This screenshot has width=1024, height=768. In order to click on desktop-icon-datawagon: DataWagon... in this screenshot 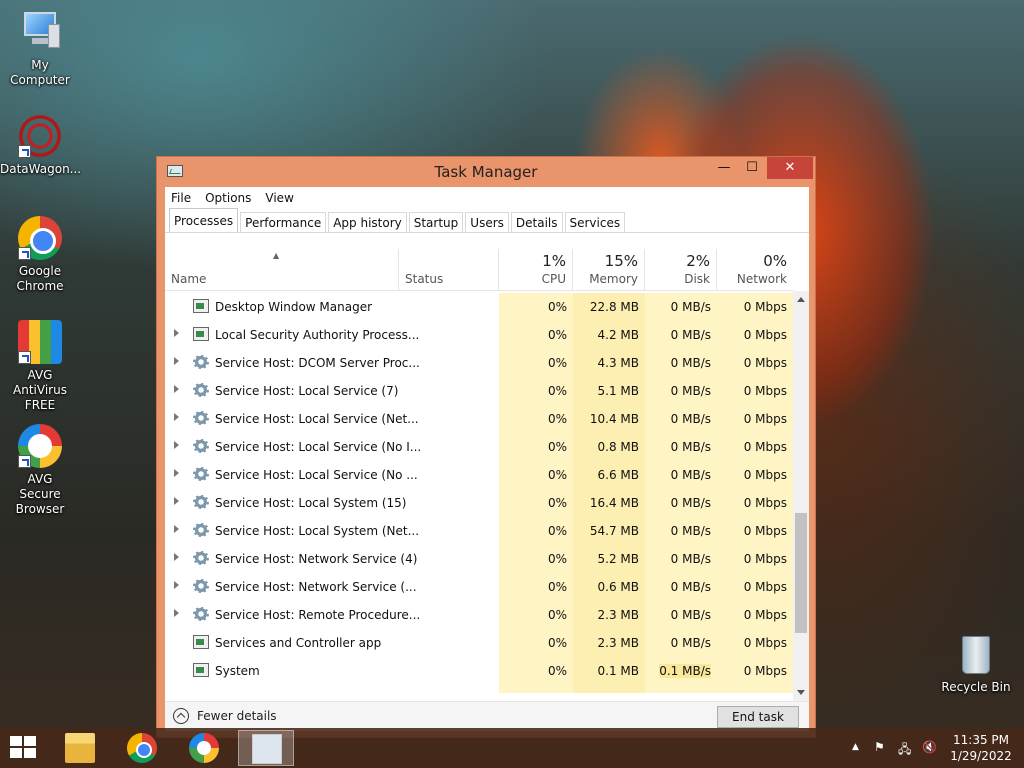, I will do `click(40, 145)`.